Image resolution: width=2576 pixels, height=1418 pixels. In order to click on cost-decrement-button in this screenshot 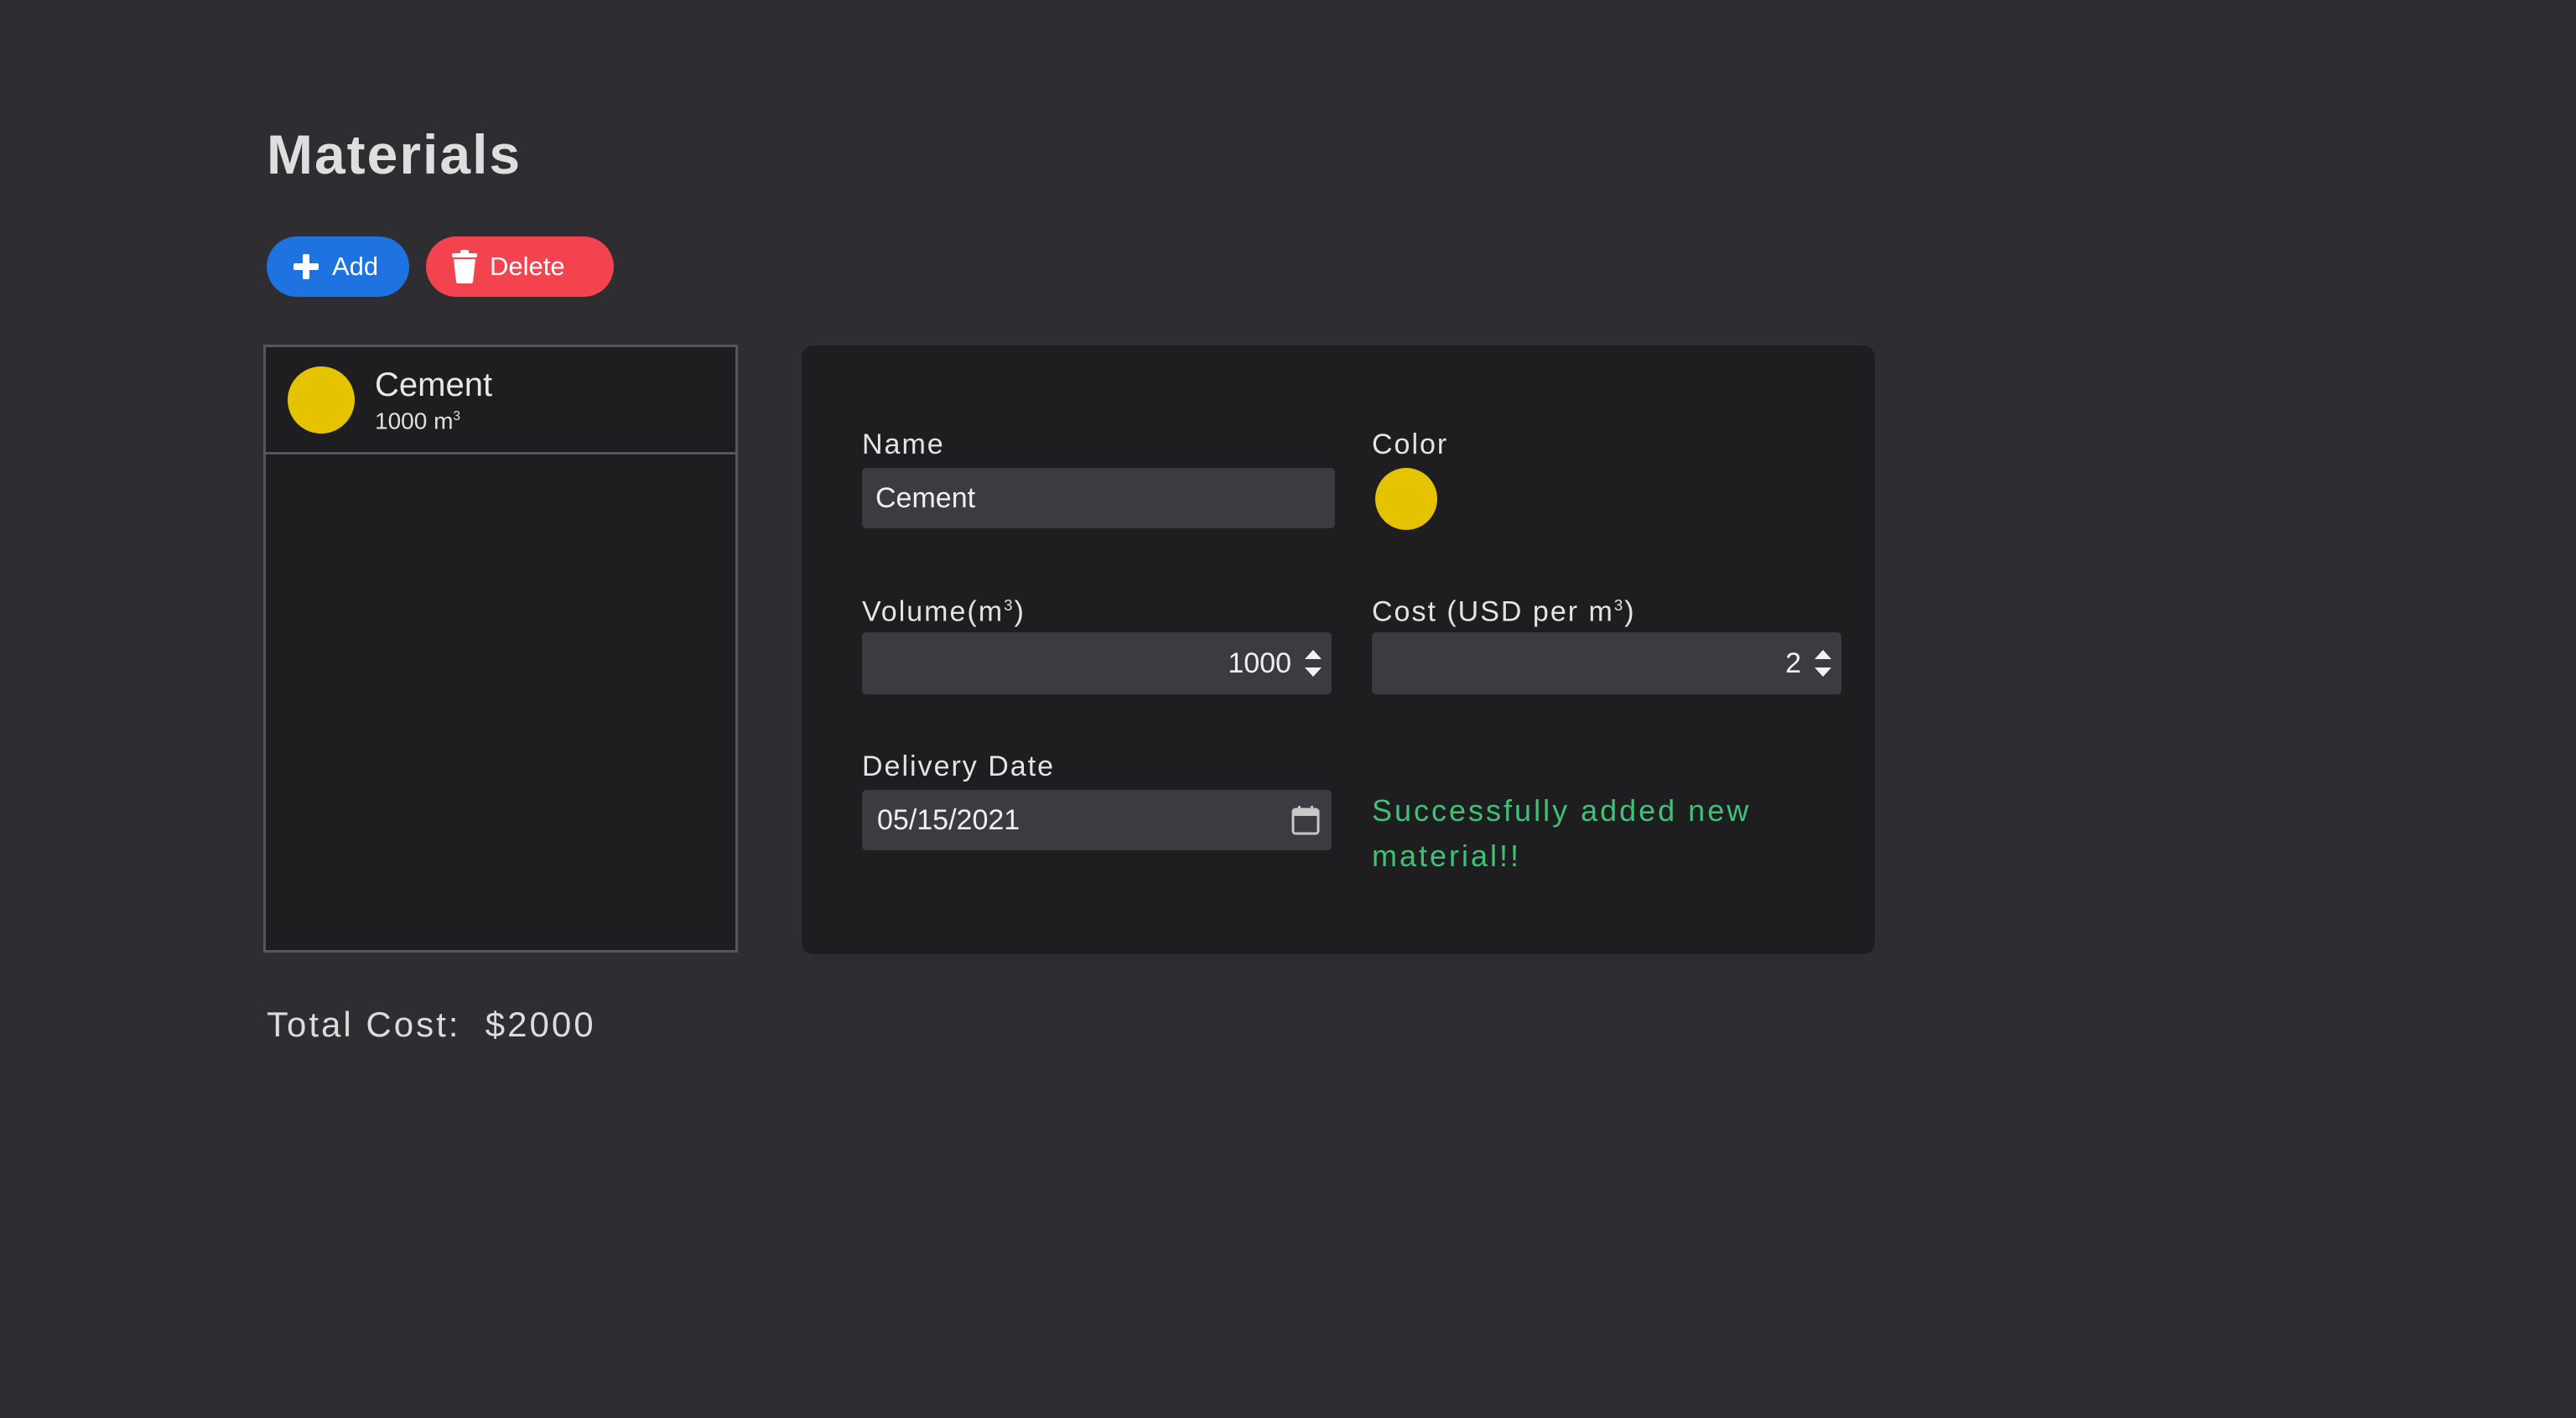, I will do `click(1823, 672)`.